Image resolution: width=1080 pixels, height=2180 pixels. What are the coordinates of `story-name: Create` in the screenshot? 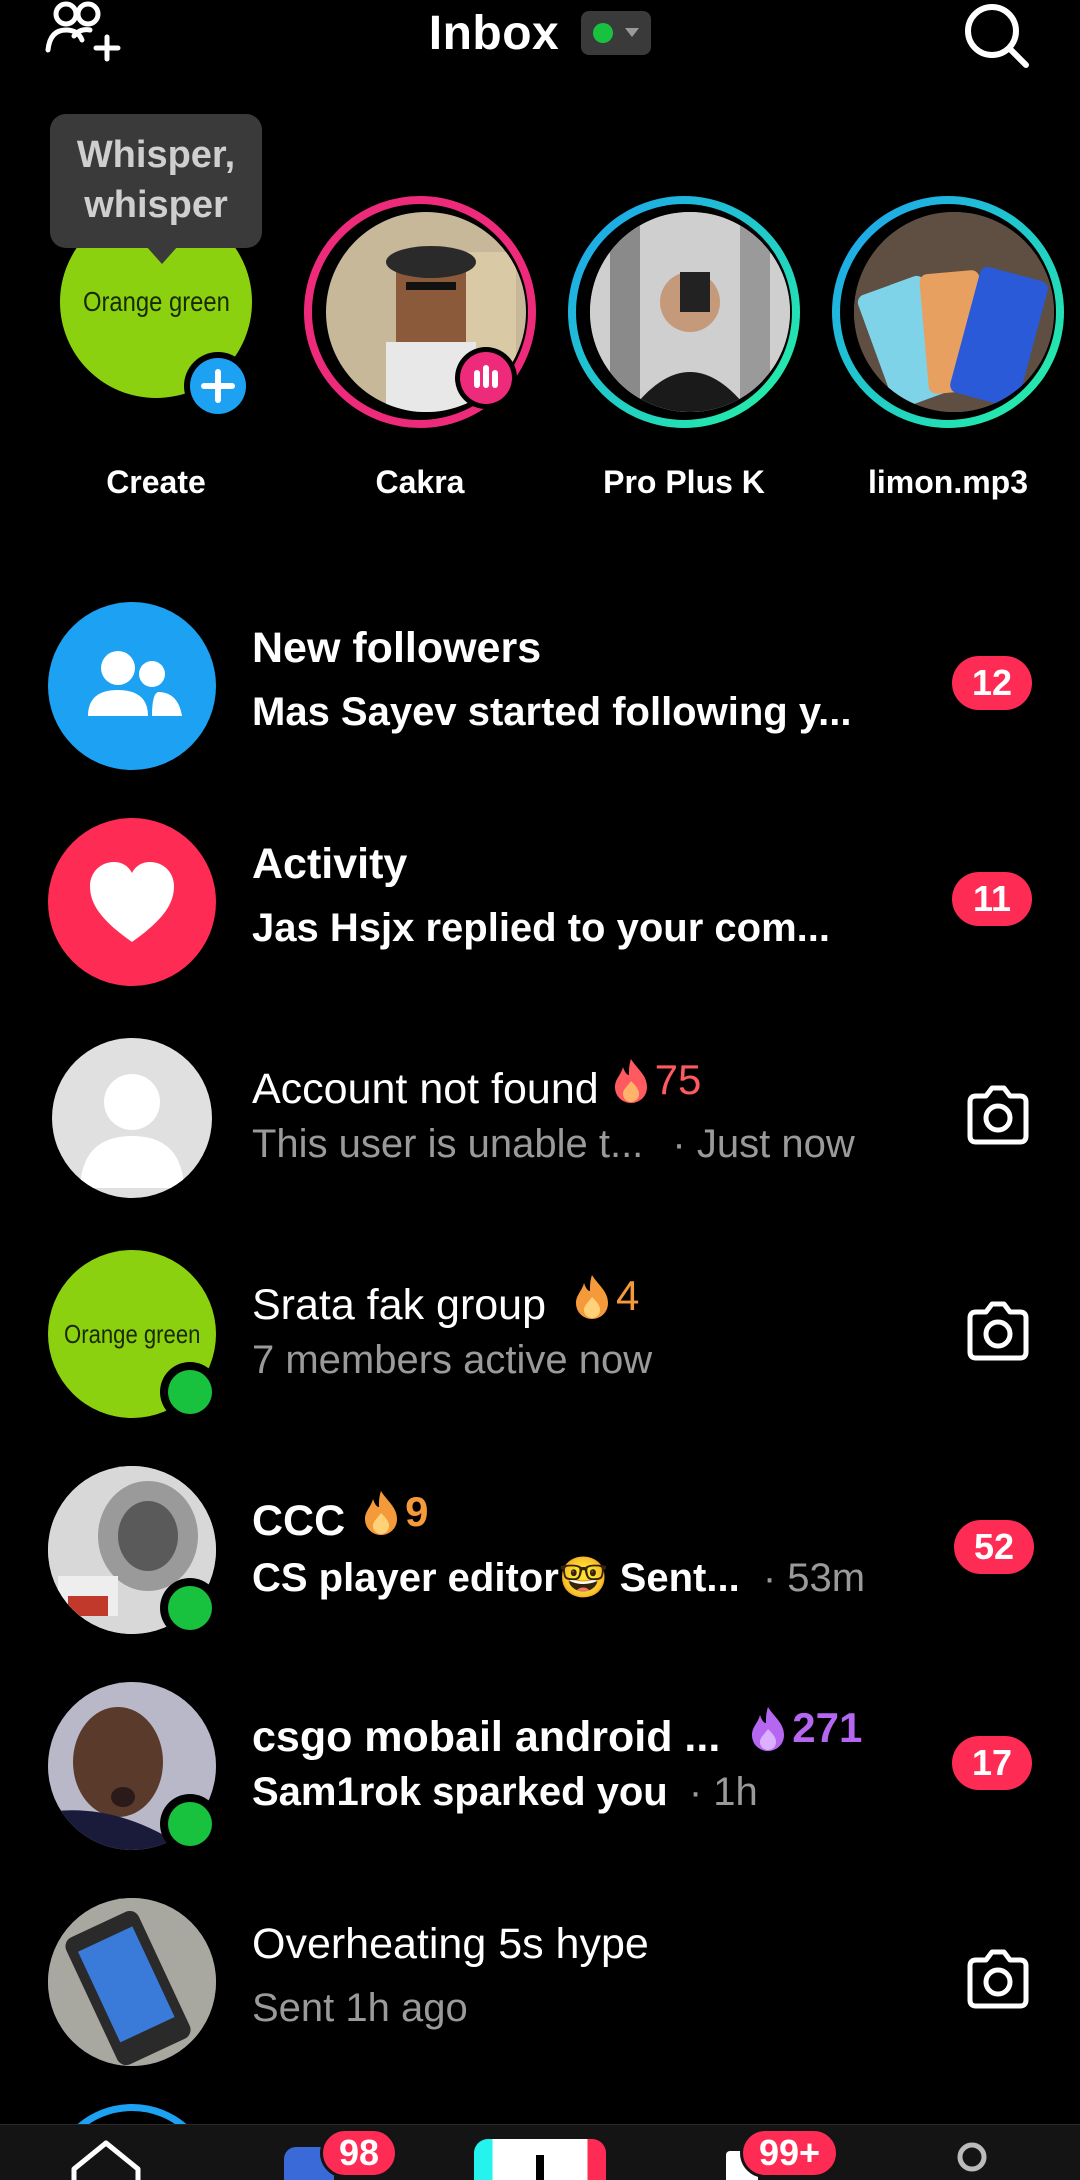 It's located at (156, 482).